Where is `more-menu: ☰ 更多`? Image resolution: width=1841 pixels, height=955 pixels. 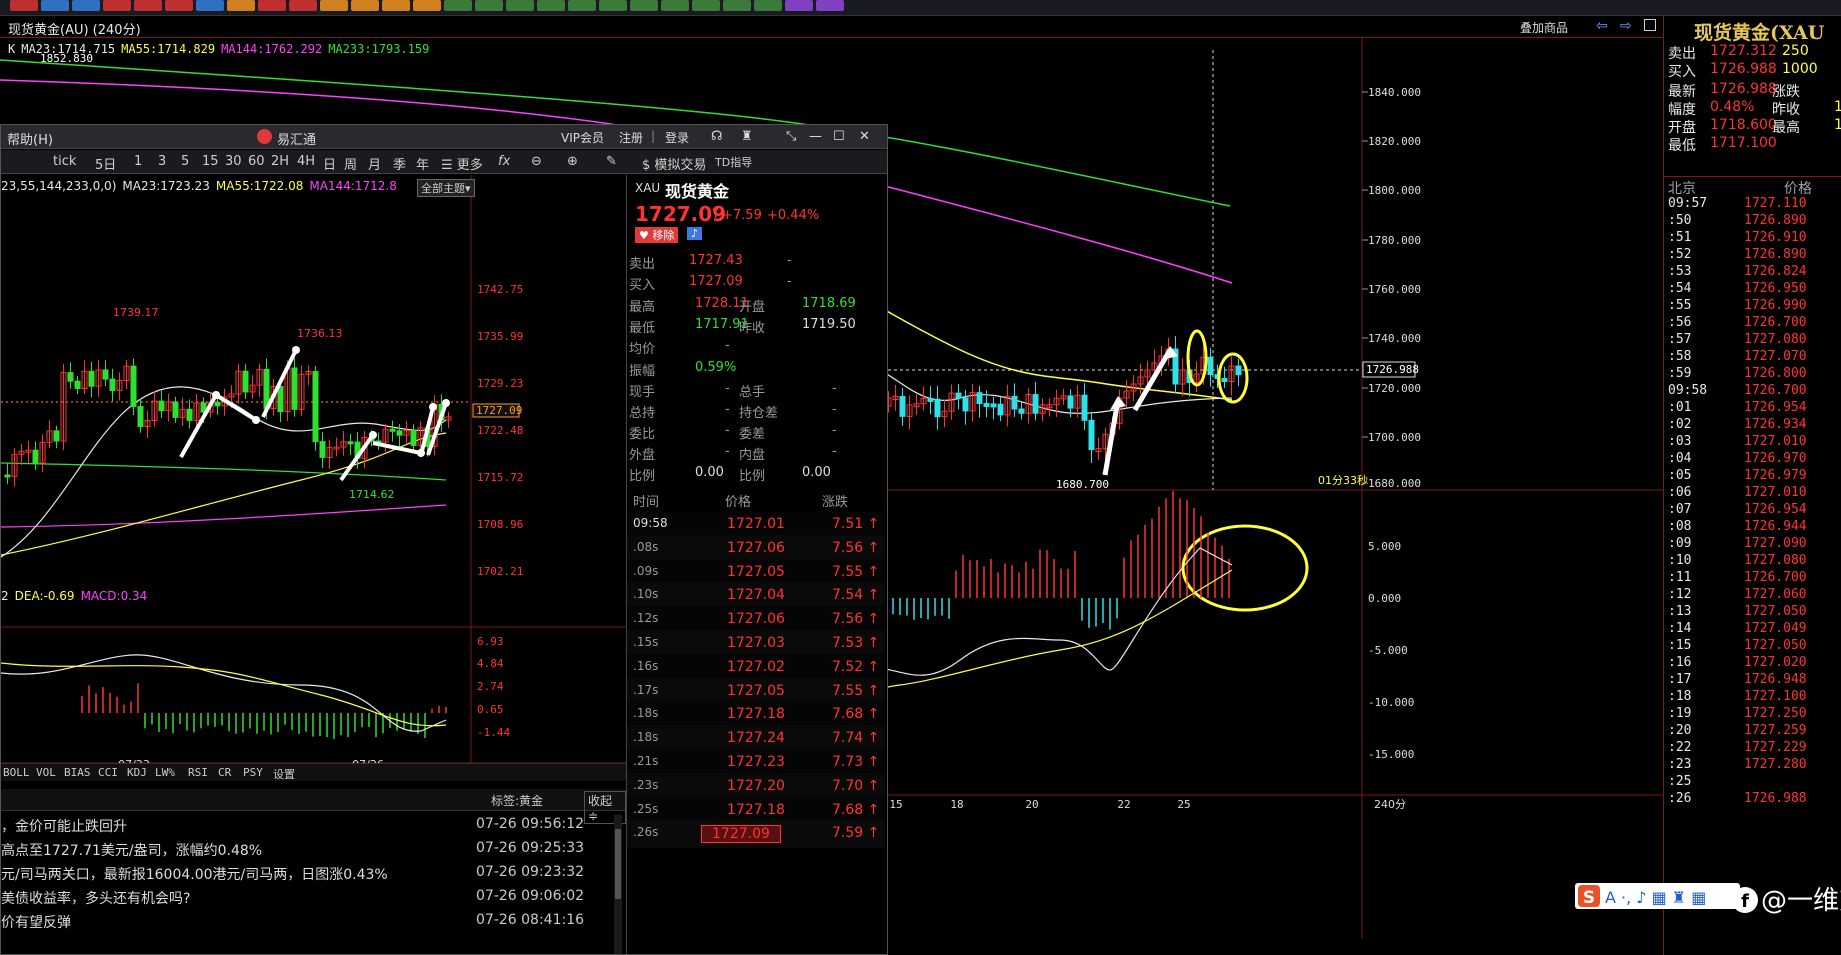
more-menu: ☰ 更多 is located at coordinates (462, 163).